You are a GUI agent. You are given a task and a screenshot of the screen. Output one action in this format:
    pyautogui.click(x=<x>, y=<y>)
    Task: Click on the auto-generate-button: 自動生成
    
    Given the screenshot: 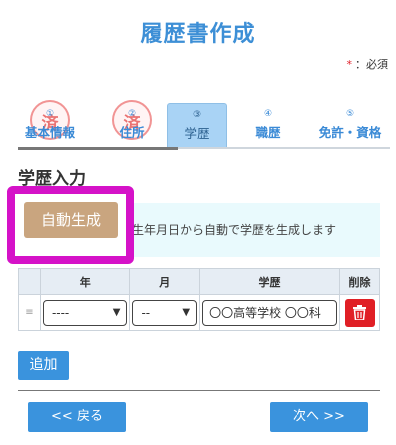 What is the action you would take?
    pyautogui.click(x=71, y=220)
    